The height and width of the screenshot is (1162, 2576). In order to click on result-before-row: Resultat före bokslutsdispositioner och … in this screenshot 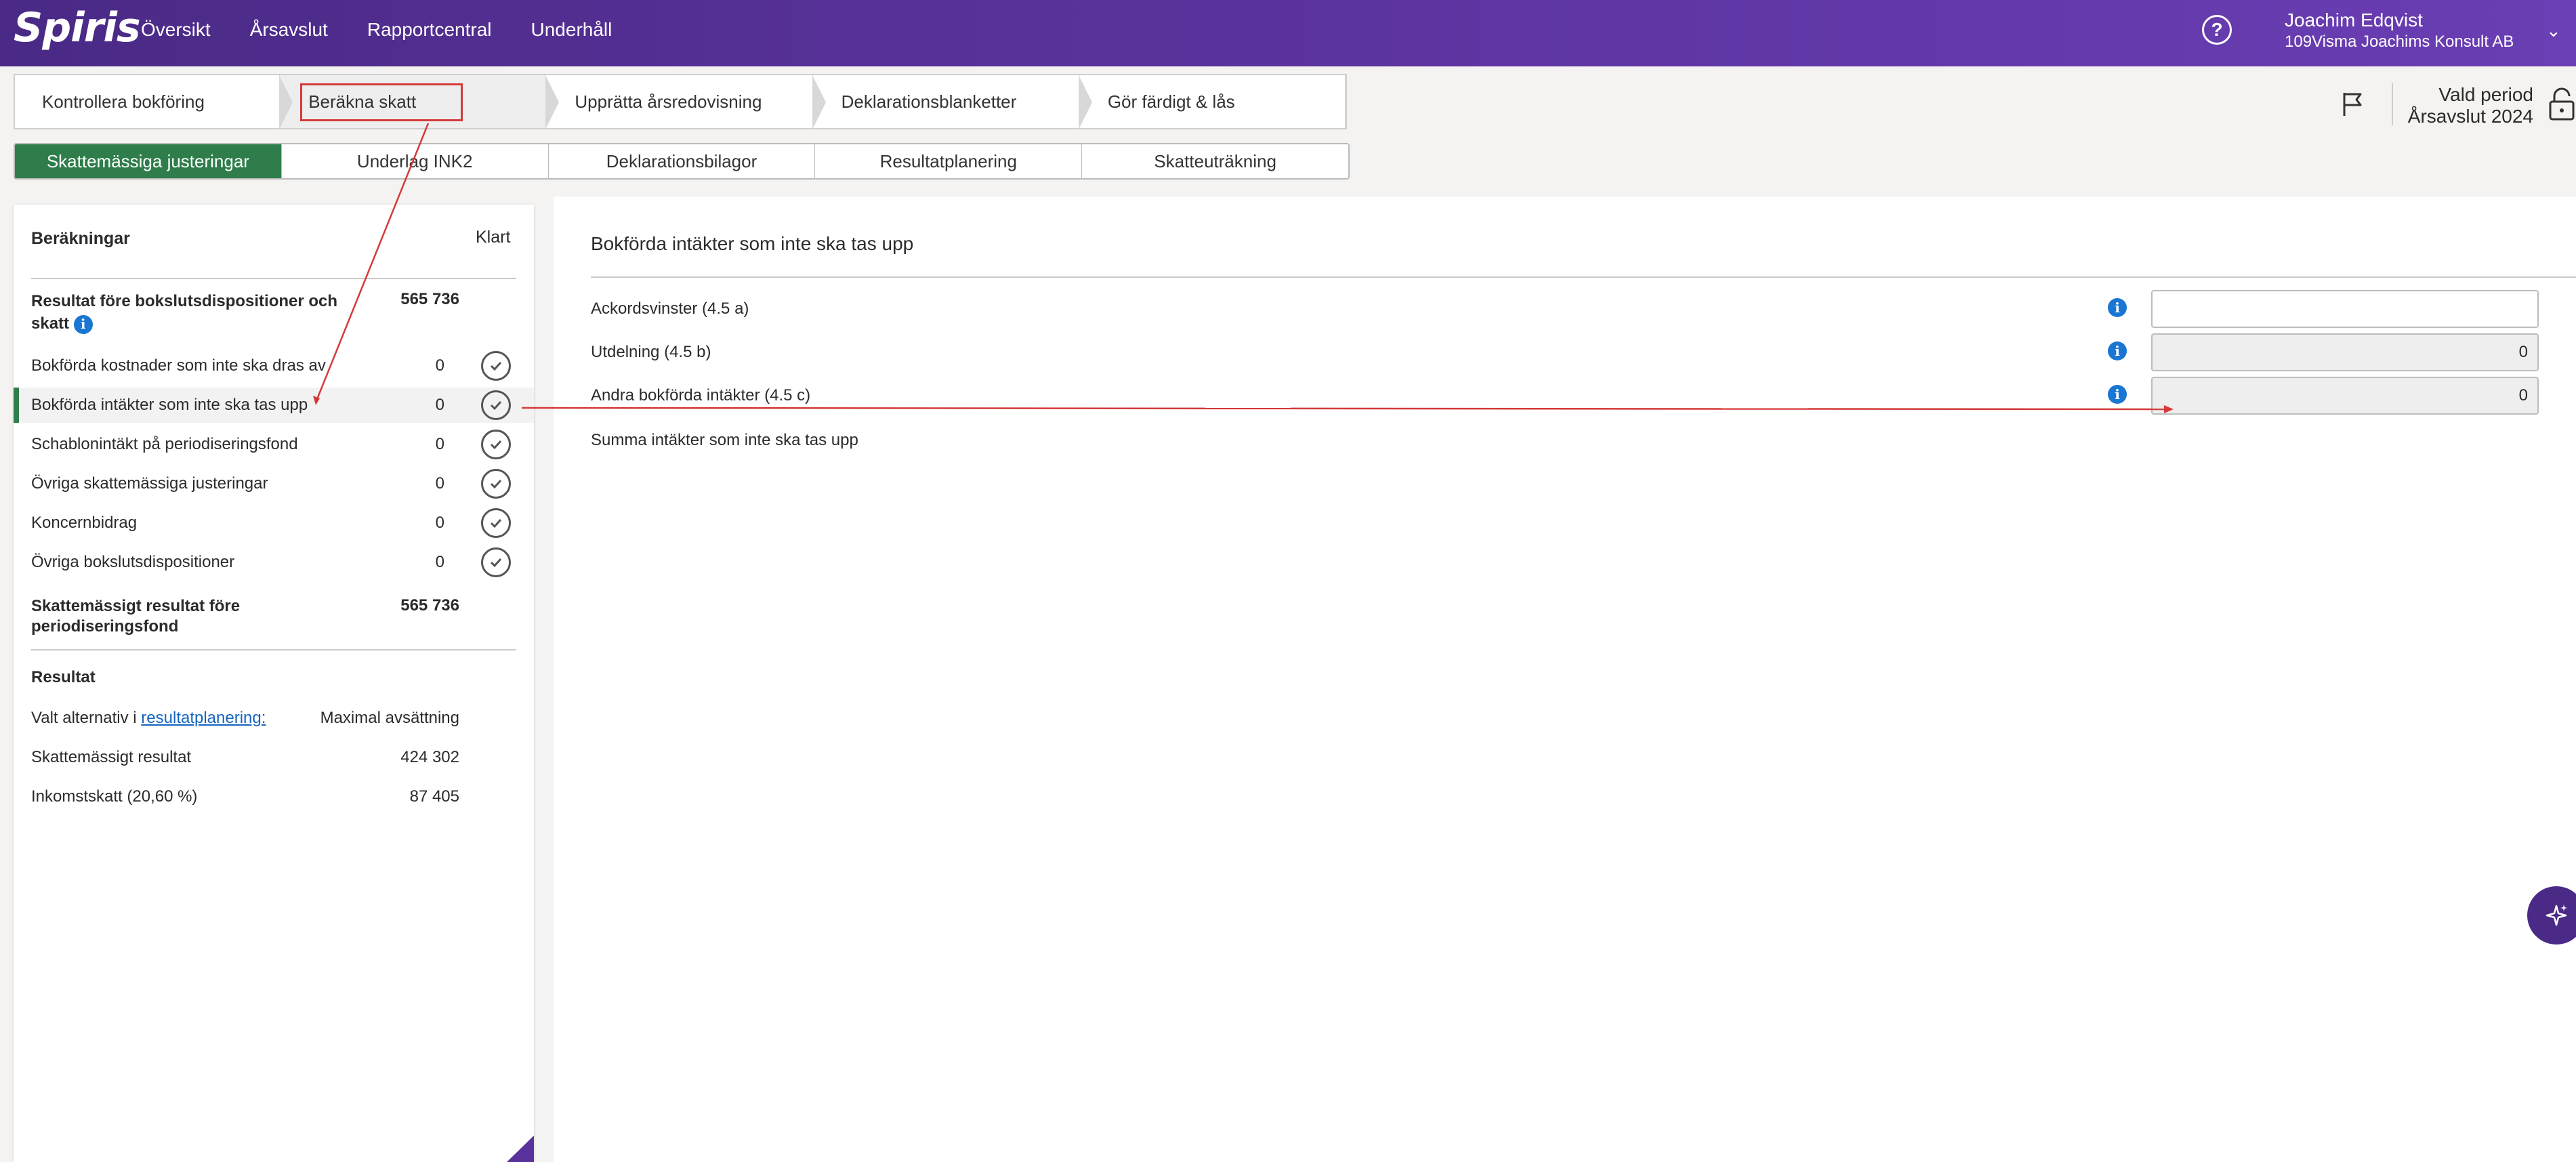, I will do `click(274, 312)`.